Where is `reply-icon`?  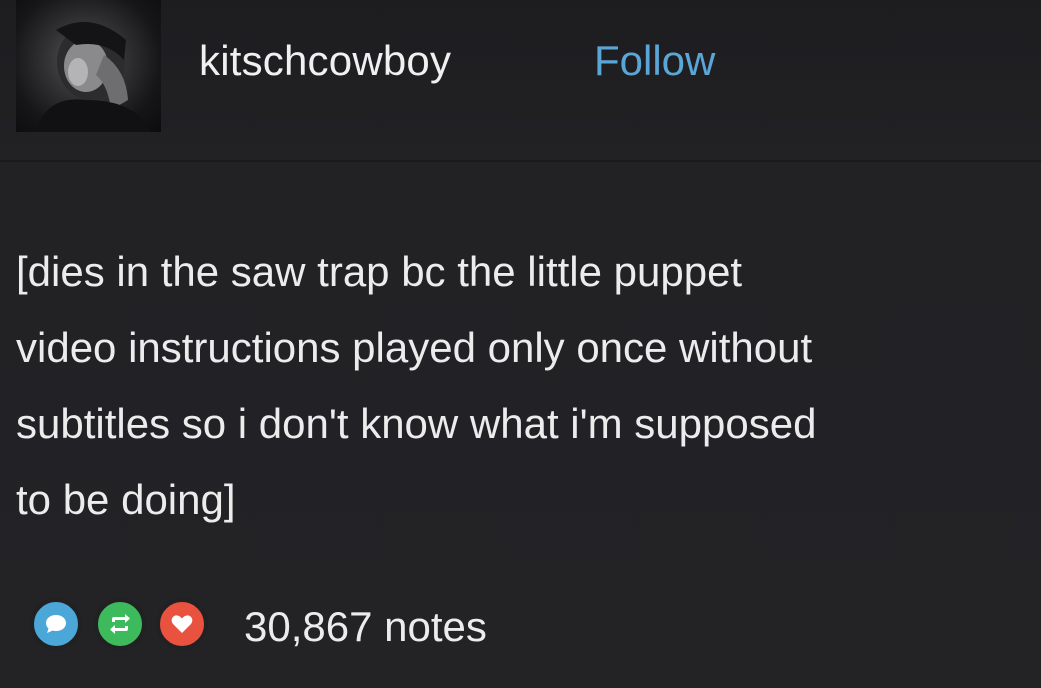 reply-icon is located at coordinates (56, 624).